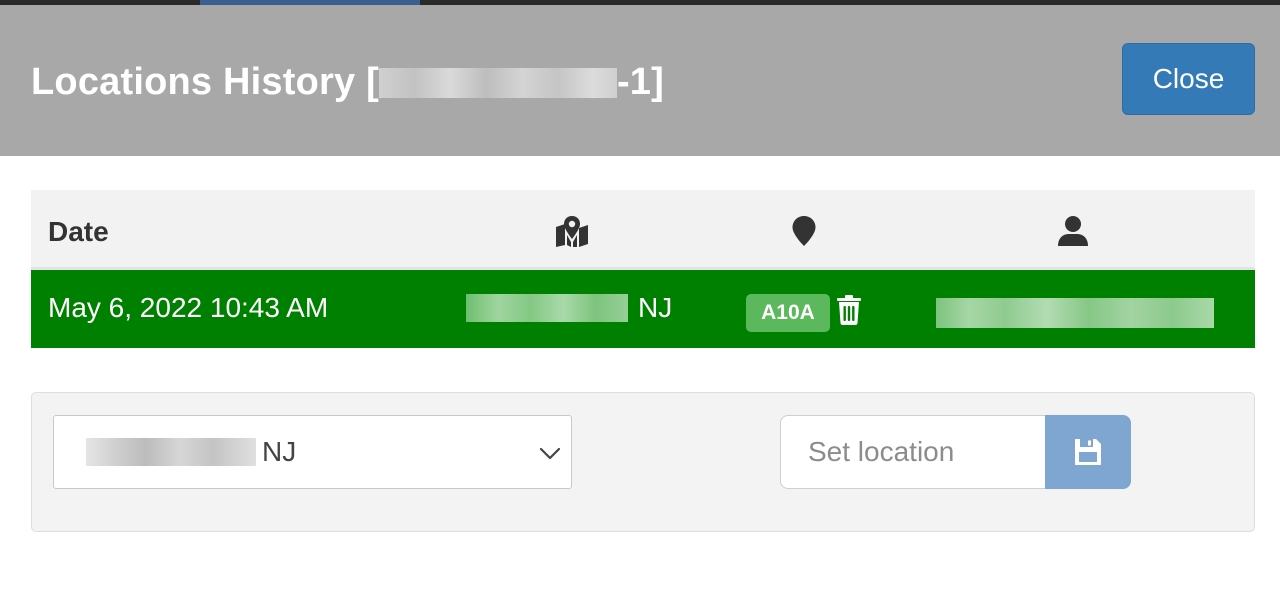 The width and height of the screenshot is (1280, 607). Describe the element at coordinates (550, 453) in the screenshot. I see `chevron-down-icon` at that location.